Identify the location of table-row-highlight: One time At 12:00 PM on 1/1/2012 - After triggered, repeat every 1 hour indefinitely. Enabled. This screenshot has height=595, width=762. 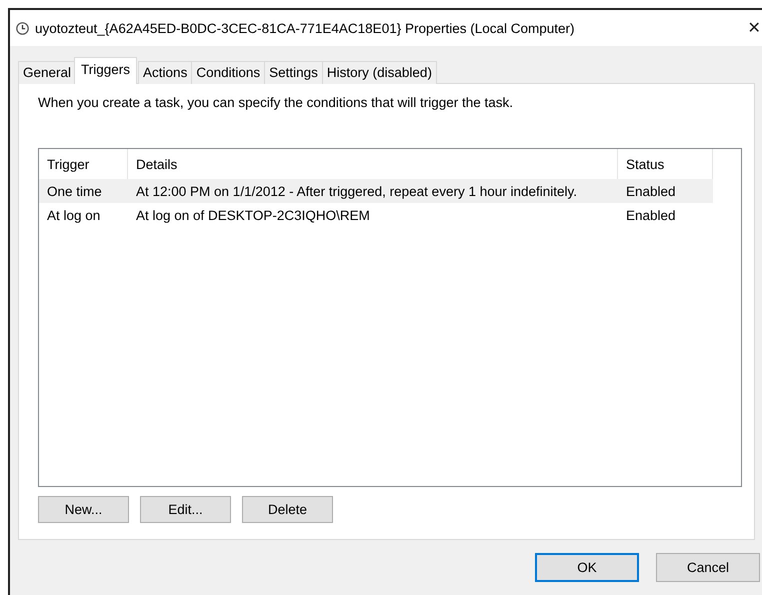
(376, 191).